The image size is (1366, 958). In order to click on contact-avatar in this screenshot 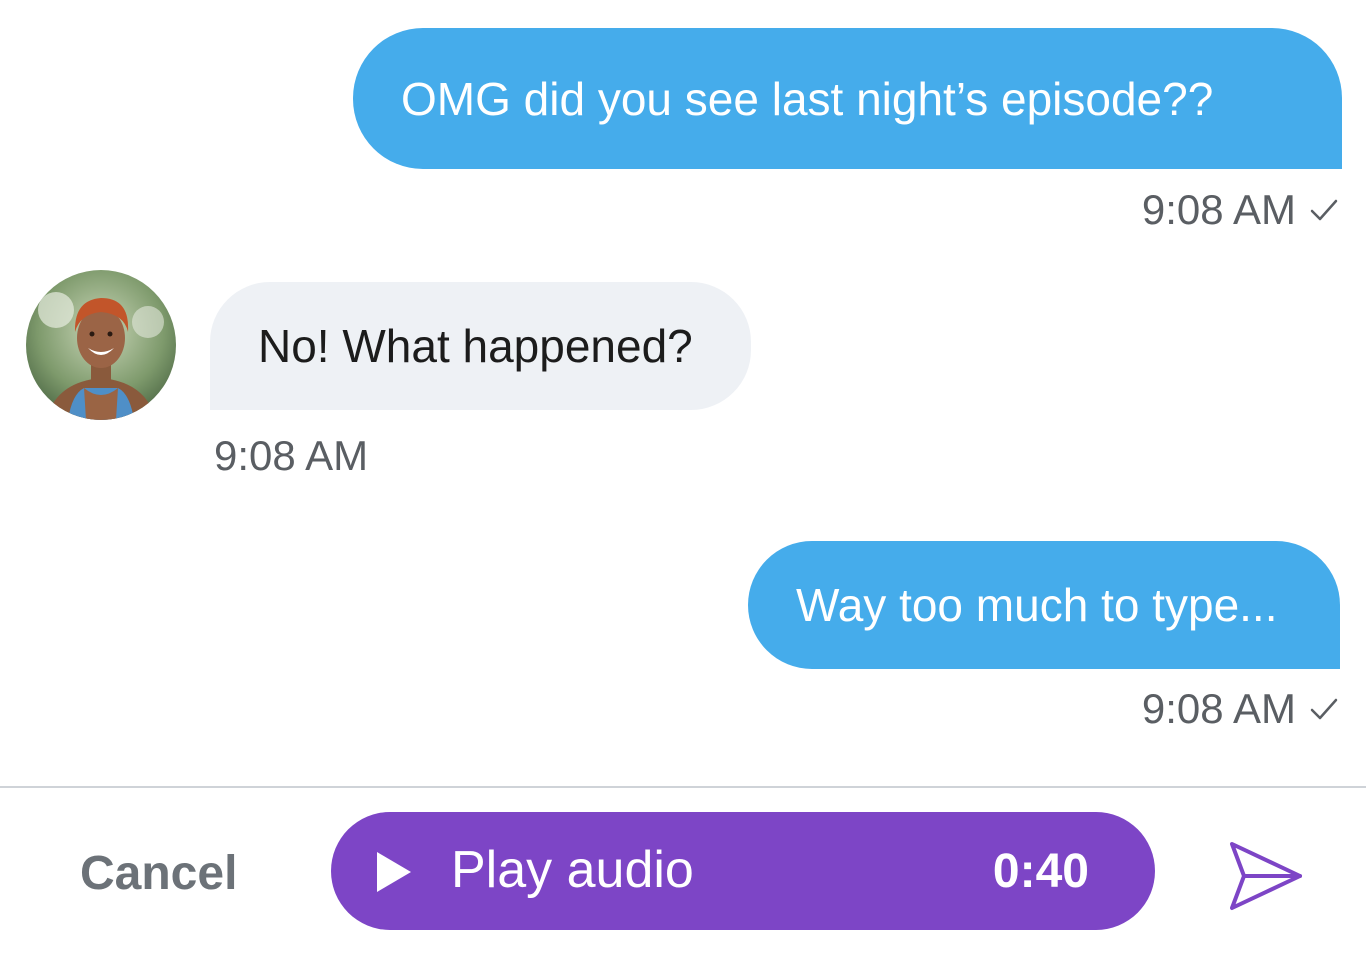, I will do `click(101, 345)`.